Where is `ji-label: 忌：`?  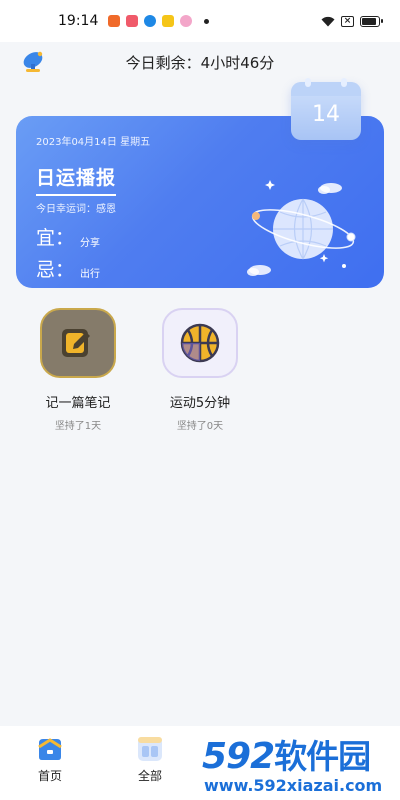 ji-label: 忌： is located at coordinates (55, 270).